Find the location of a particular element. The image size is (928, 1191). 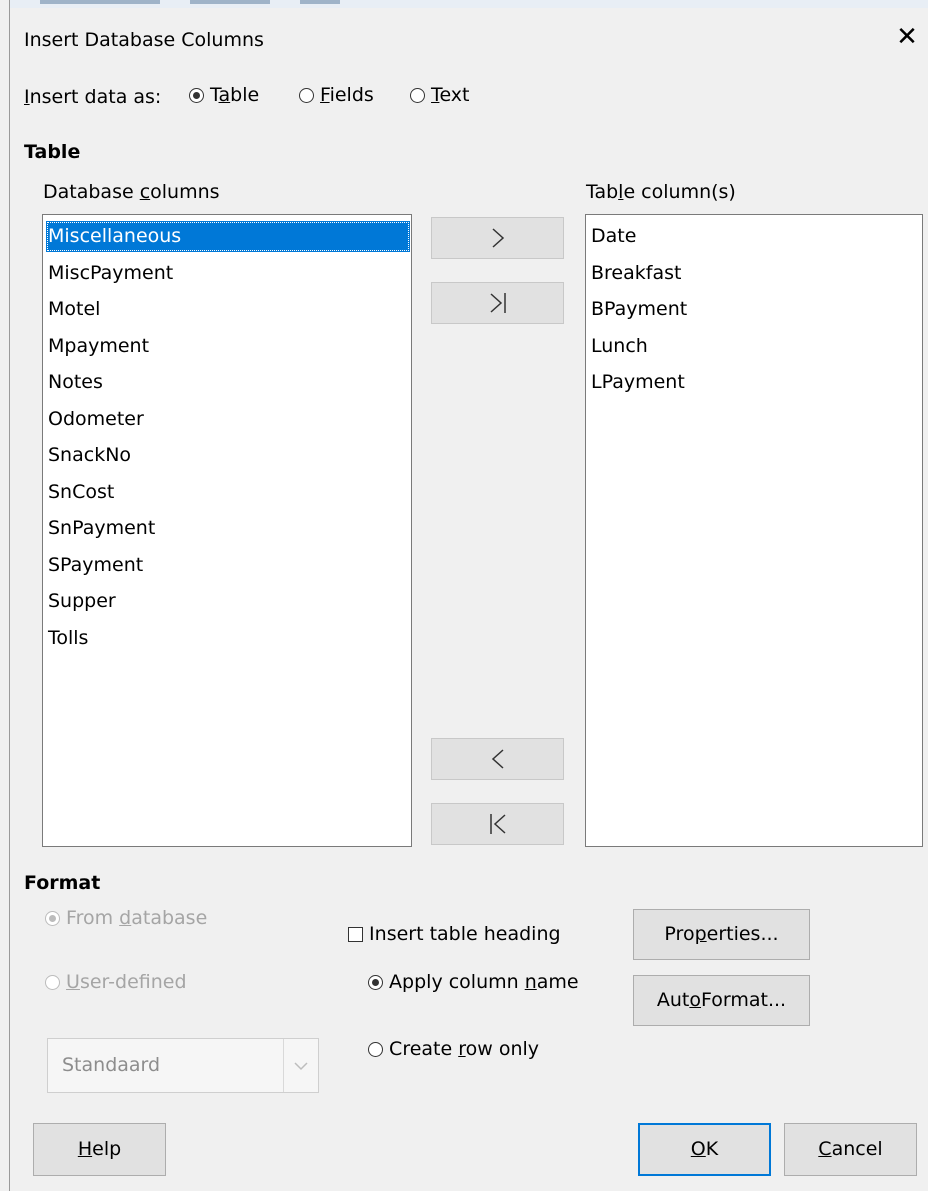

radio-user-defined-icon is located at coordinates (52, 982).